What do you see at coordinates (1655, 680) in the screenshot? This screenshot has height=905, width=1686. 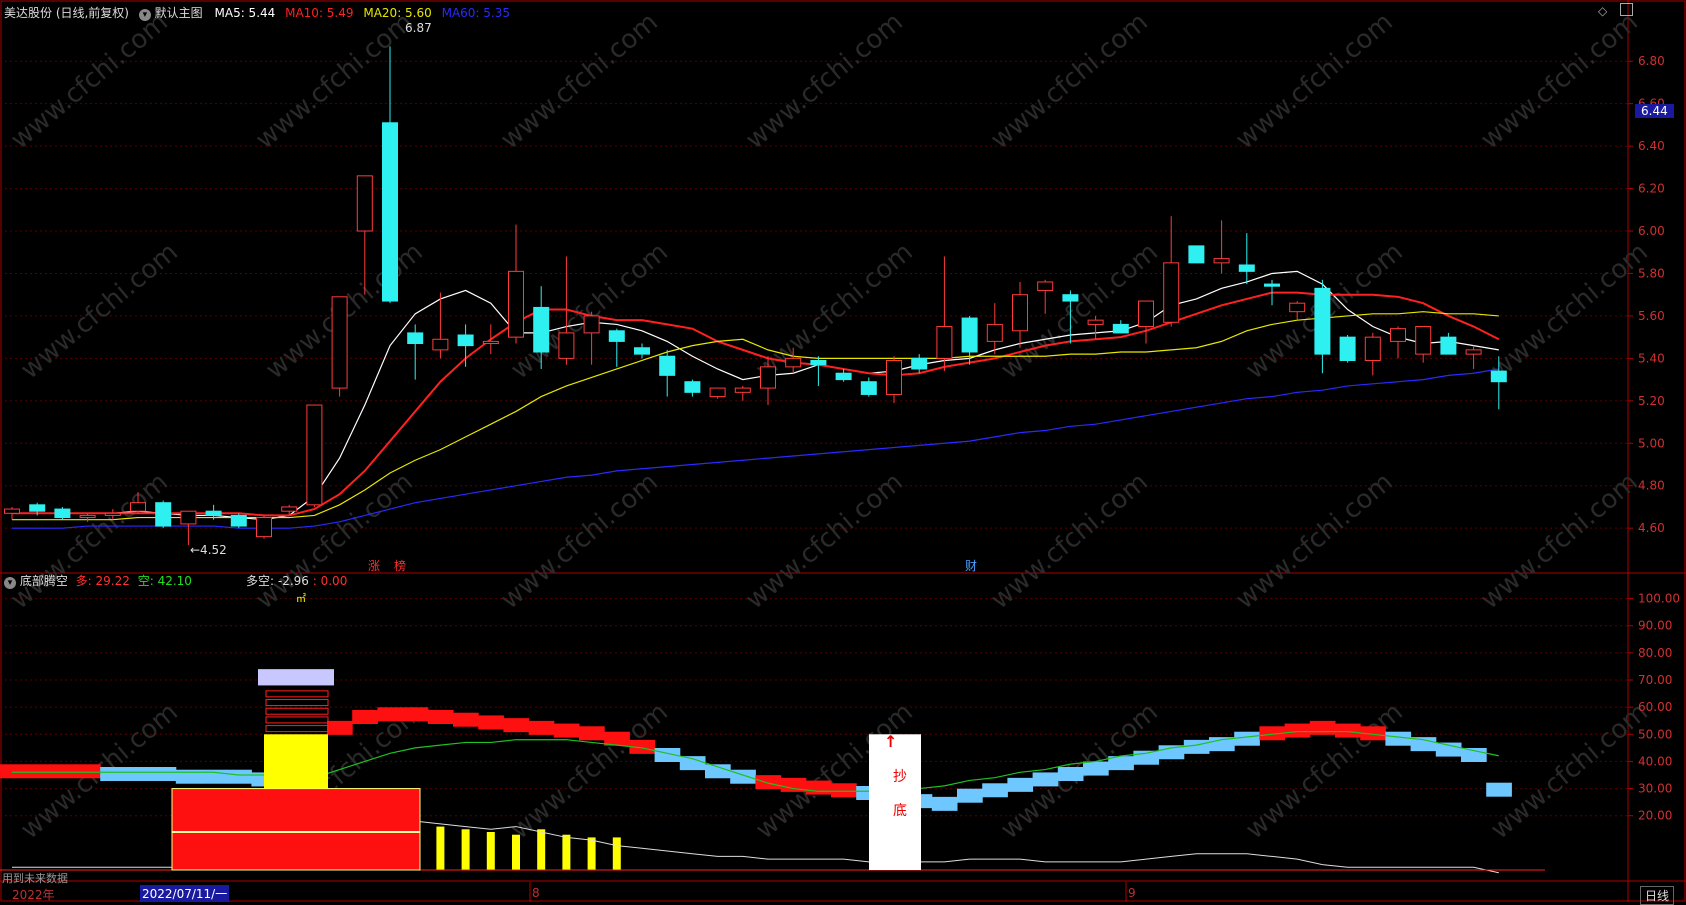 I see `indicator-tick-label: 70.00` at bounding box center [1655, 680].